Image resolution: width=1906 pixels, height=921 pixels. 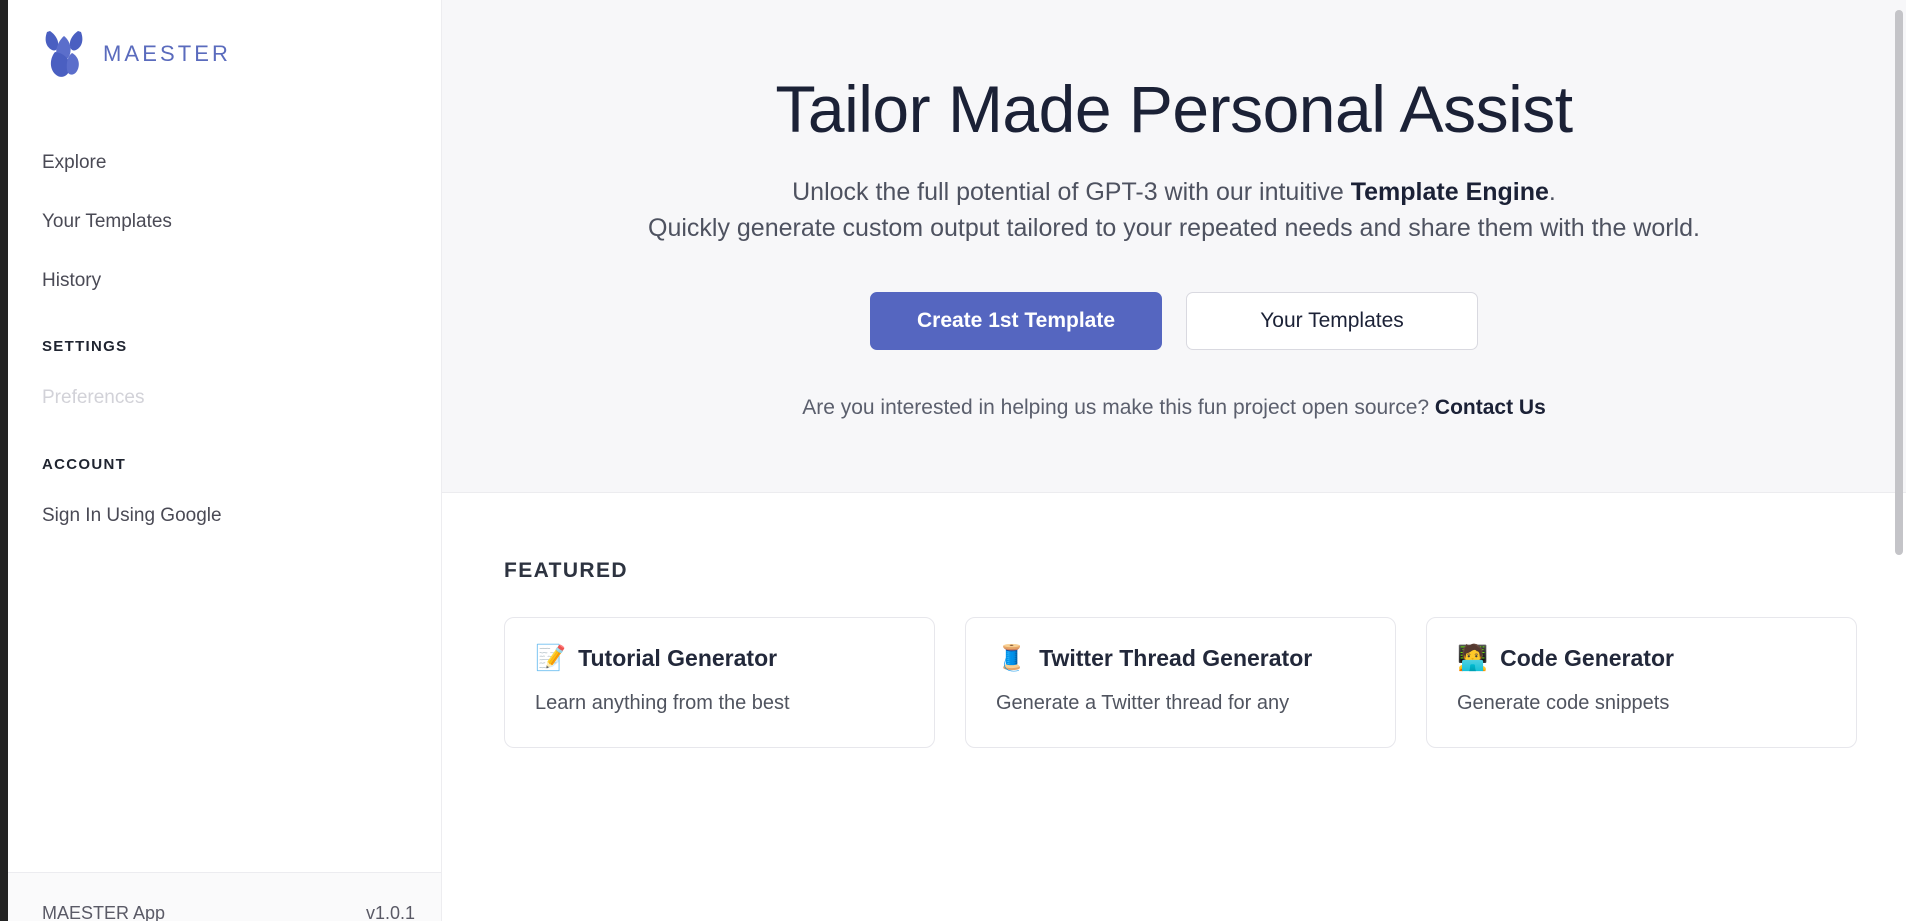 I want to click on hero-subtitle-highlight: Template Engine, so click(x=1449, y=192).